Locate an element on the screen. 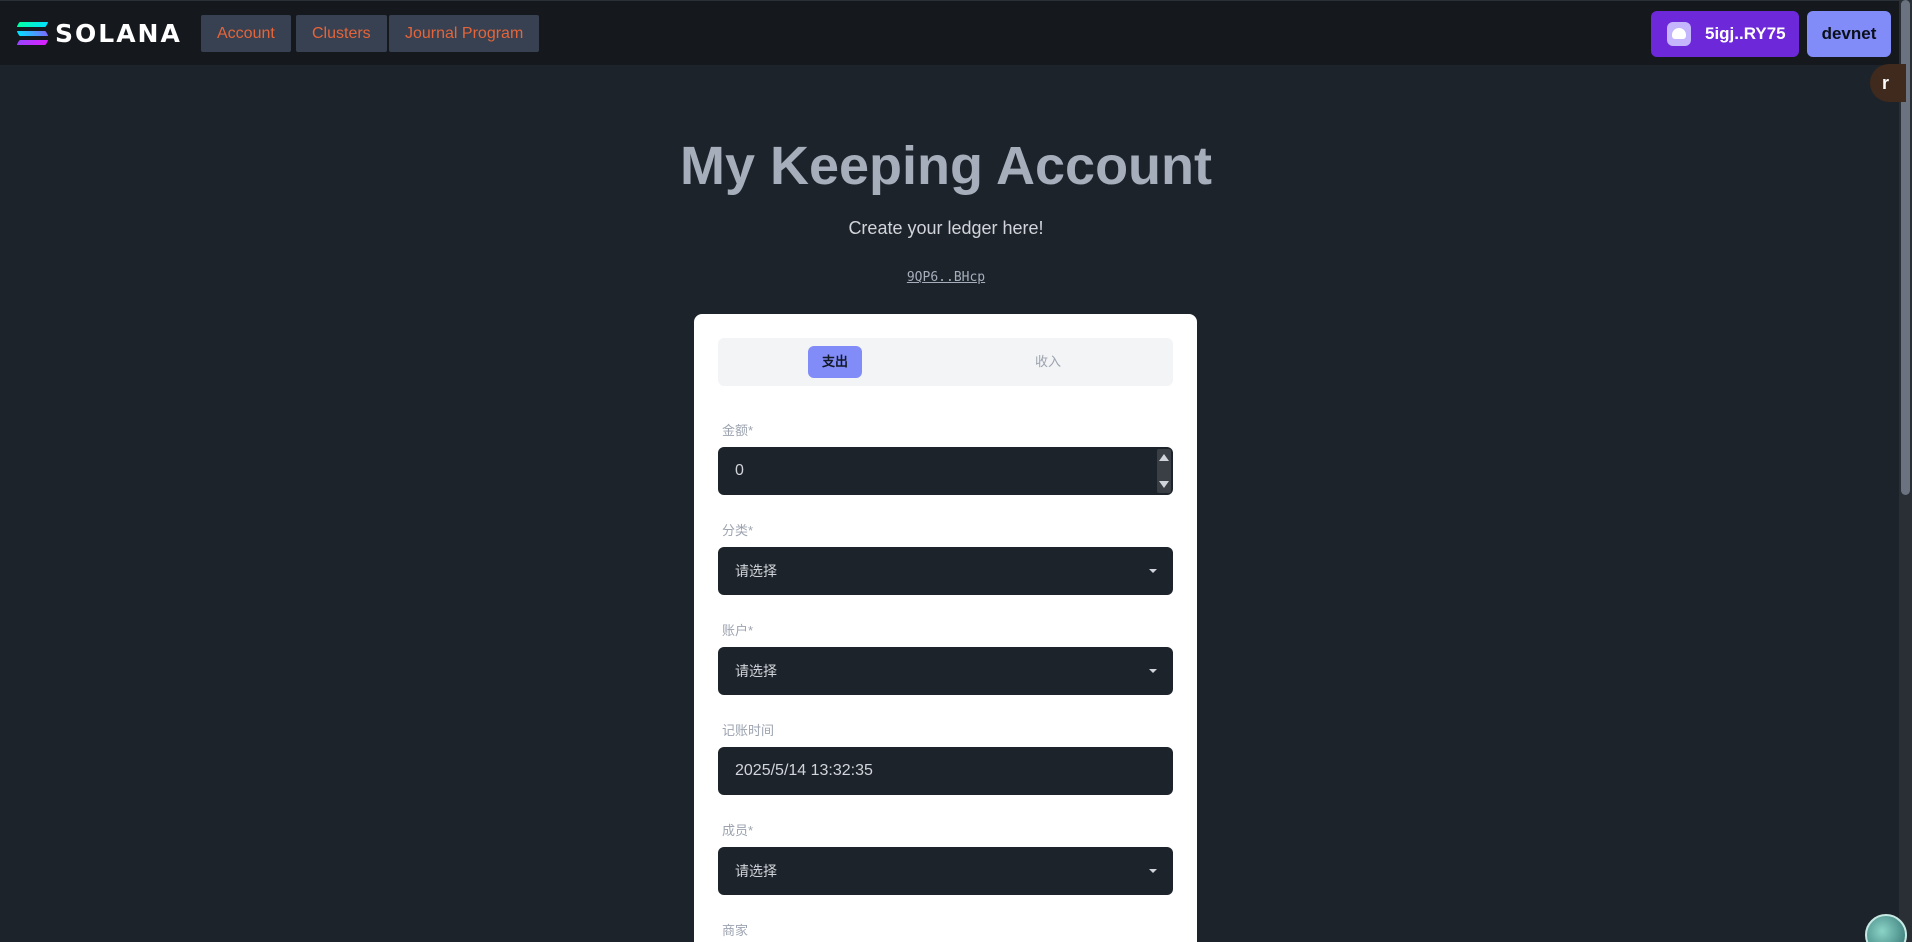  stepper-down-icon is located at coordinates (1164, 484).